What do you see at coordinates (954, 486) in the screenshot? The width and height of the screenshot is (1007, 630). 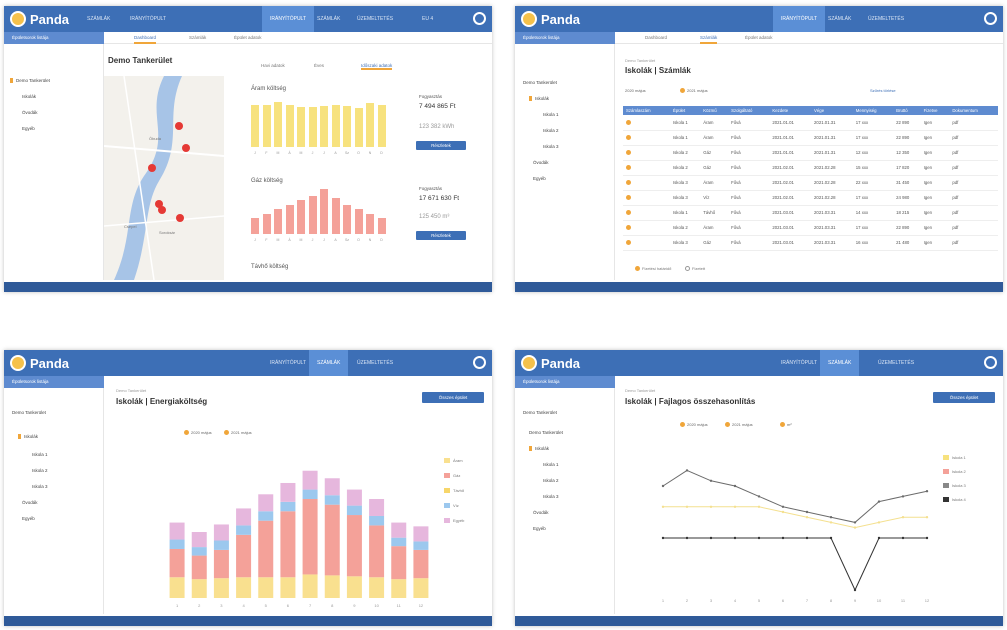 I see `legend-item: Iskola 3` at bounding box center [954, 486].